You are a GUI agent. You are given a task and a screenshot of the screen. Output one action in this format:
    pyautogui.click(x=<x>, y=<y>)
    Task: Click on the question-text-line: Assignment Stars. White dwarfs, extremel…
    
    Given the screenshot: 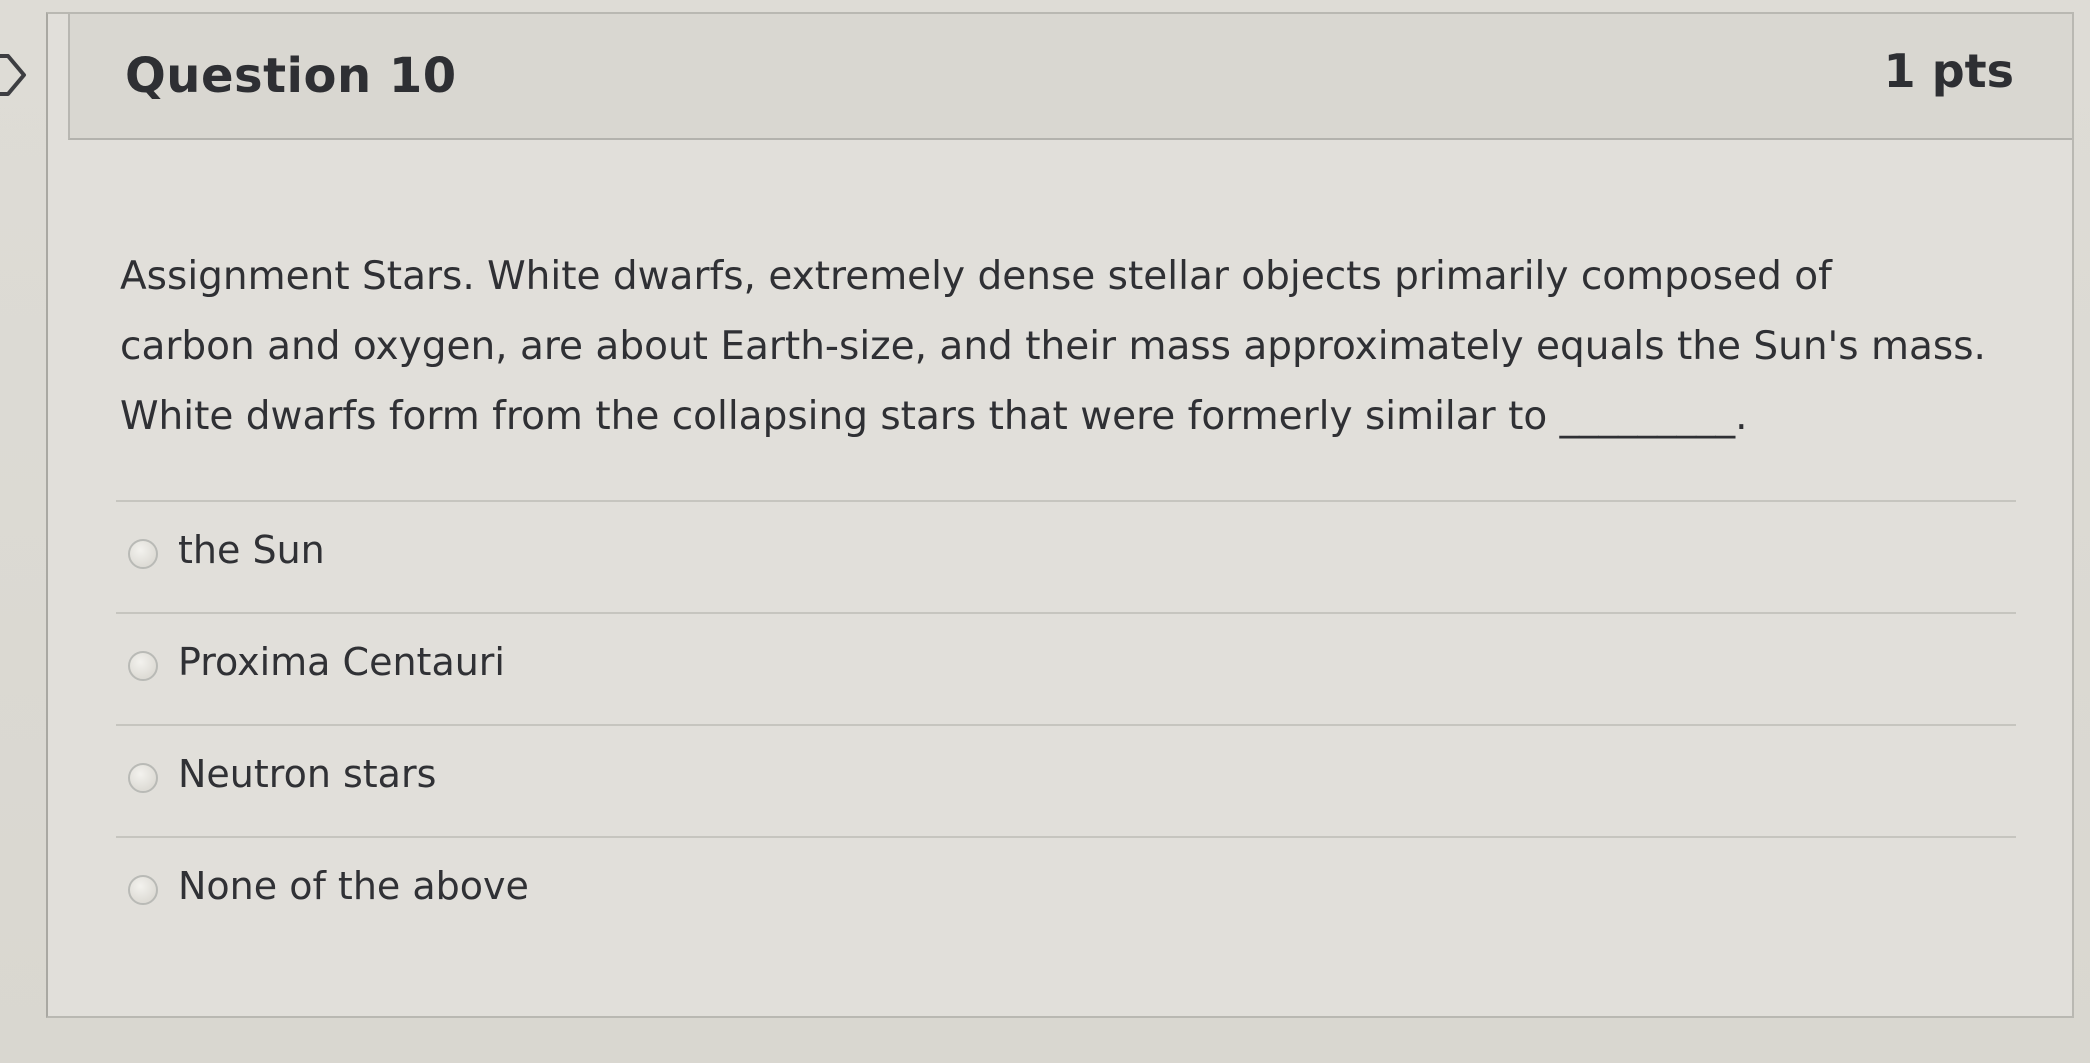 What is the action you would take?
    pyautogui.click(x=976, y=276)
    